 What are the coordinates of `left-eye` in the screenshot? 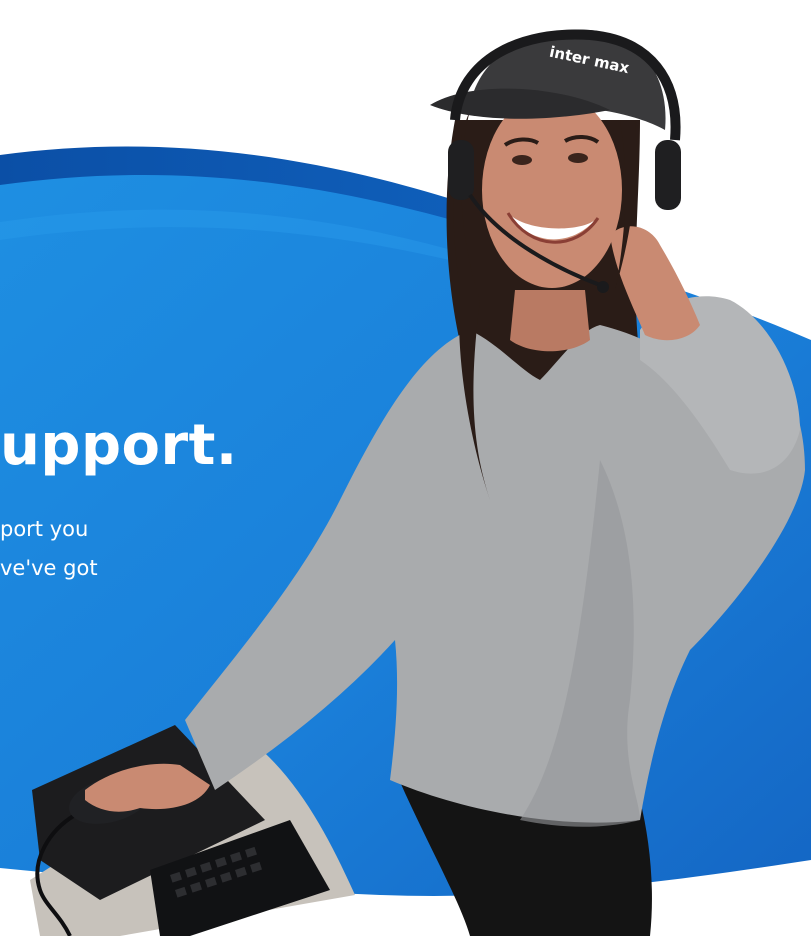 It's located at (522, 160).